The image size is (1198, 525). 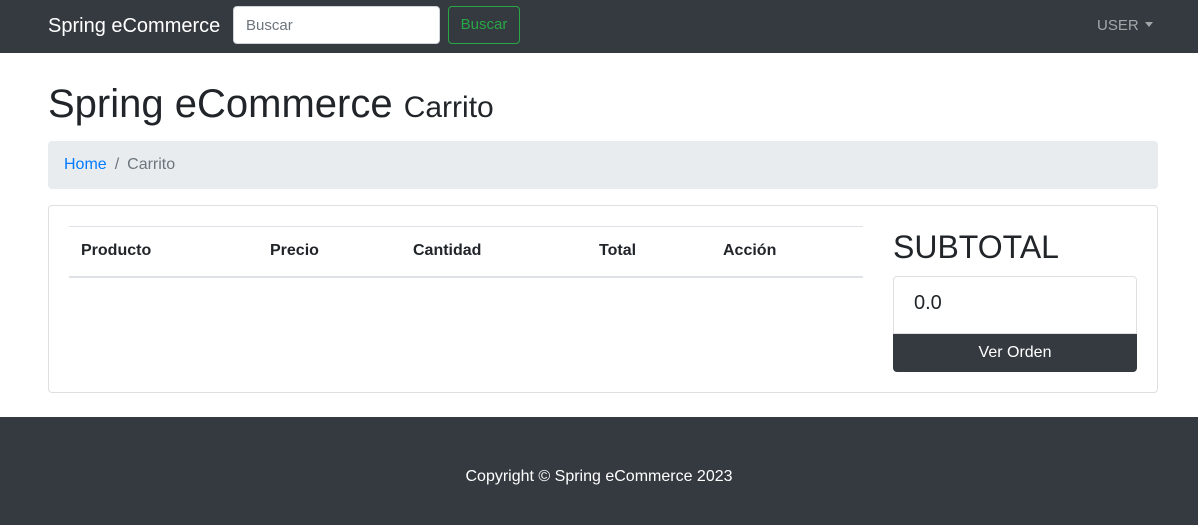 What do you see at coordinates (85, 164) in the screenshot?
I see `breadcrumb-home-link: Home` at bounding box center [85, 164].